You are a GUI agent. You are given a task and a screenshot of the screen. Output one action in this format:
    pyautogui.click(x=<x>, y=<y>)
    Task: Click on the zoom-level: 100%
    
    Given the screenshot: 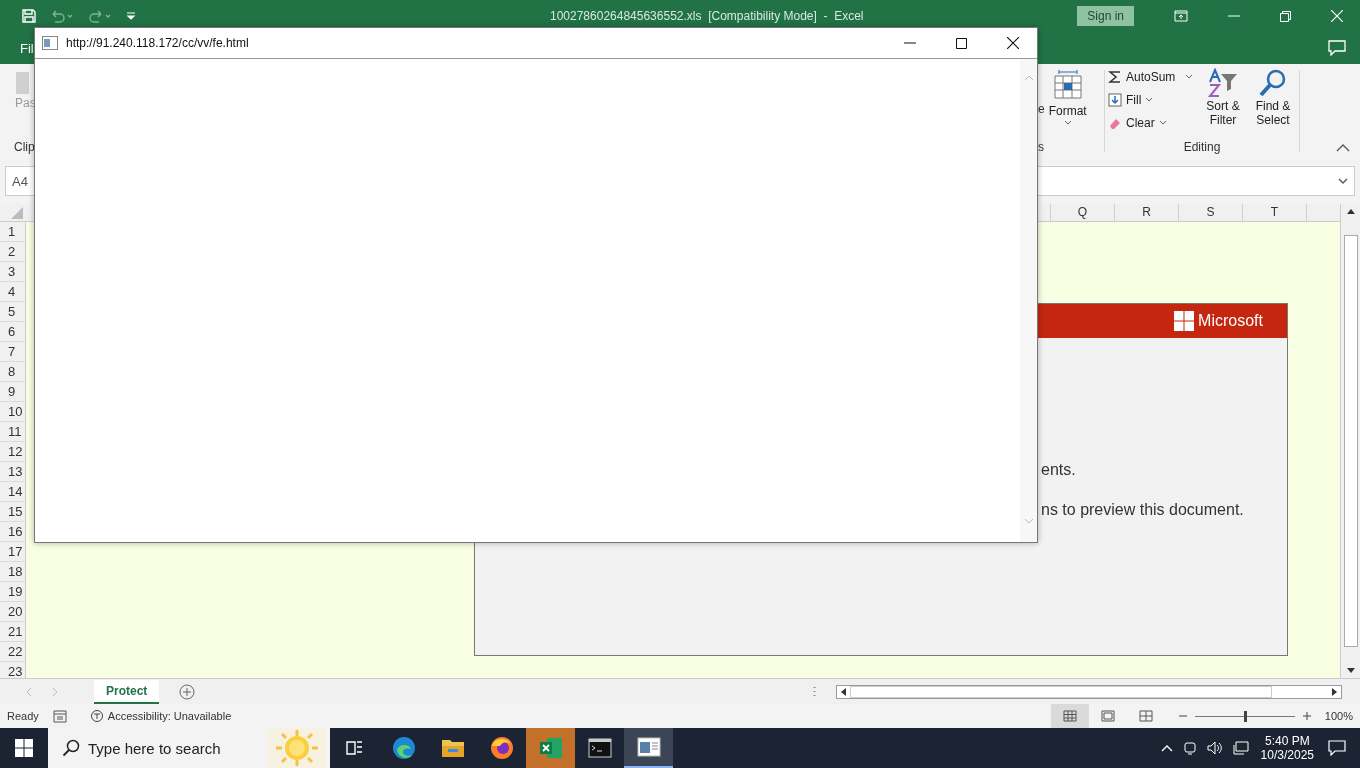 What is the action you would take?
    pyautogui.click(x=1338, y=716)
    